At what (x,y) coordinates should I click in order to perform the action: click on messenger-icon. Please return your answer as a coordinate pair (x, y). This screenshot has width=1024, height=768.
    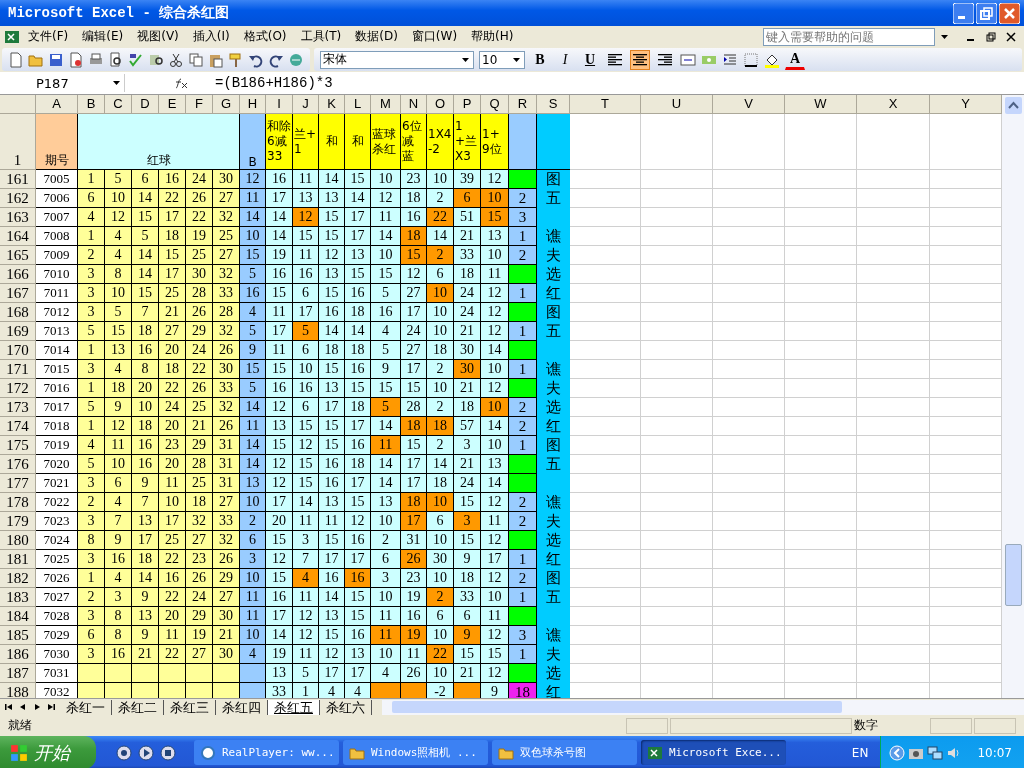
    Looking at the image, I should click on (168, 752).